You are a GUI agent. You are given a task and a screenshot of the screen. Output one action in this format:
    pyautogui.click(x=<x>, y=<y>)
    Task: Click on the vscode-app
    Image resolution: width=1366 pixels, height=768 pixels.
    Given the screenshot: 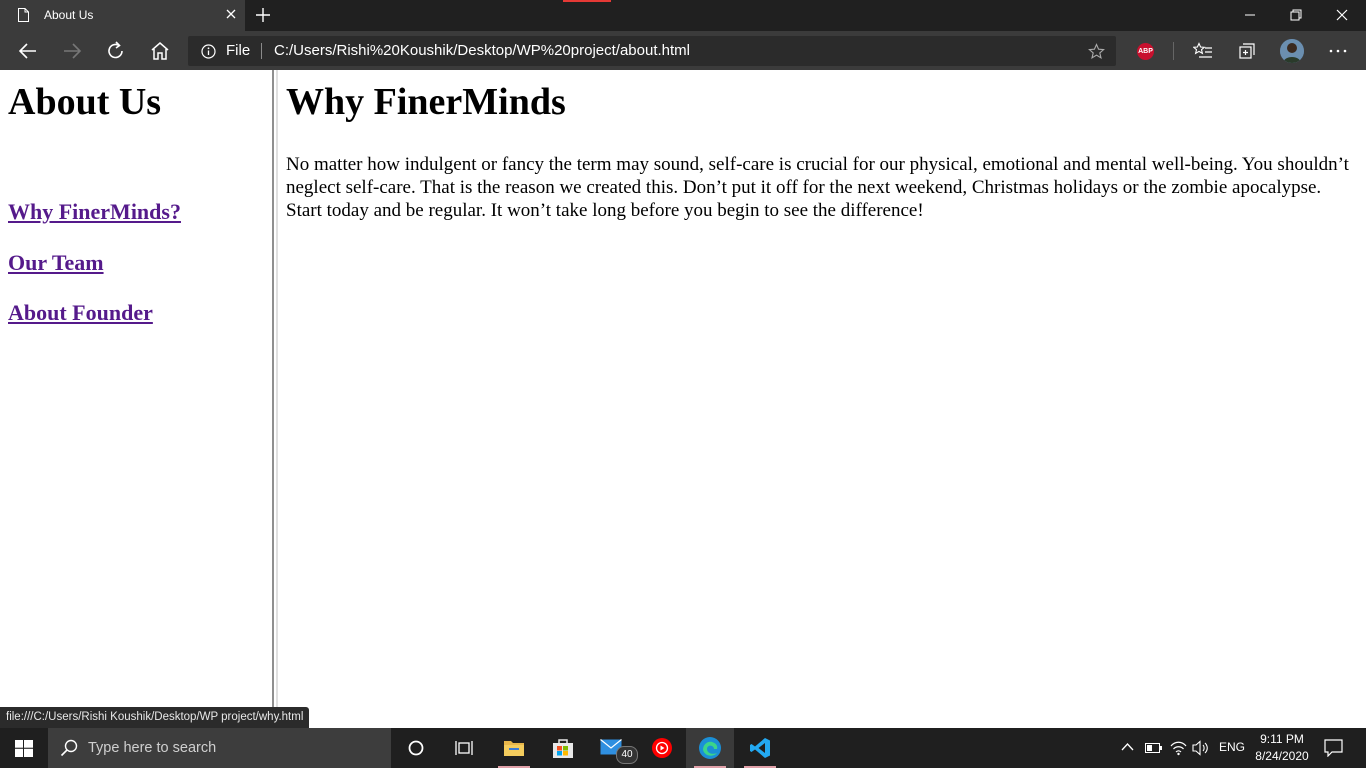 What is the action you would take?
    pyautogui.click(x=760, y=748)
    